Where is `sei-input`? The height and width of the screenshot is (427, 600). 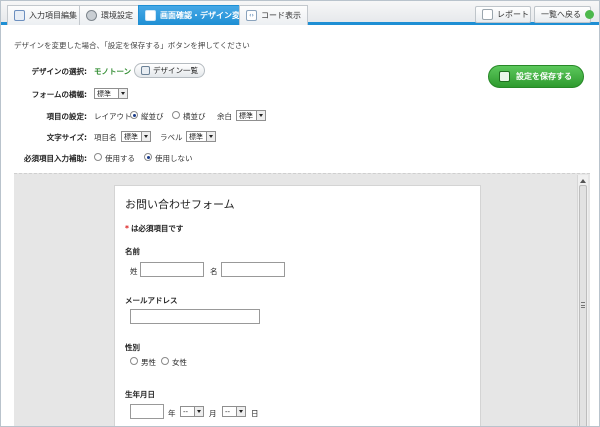
sei-input is located at coordinates (172, 269).